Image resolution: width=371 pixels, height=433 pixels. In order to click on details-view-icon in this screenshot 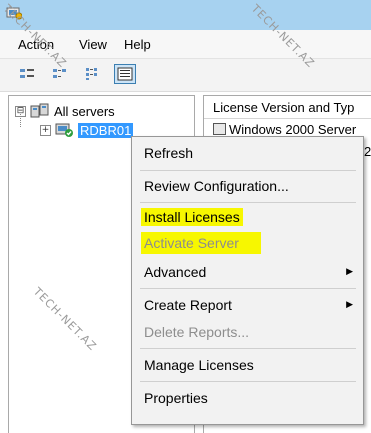, I will do `click(125, 74)`.